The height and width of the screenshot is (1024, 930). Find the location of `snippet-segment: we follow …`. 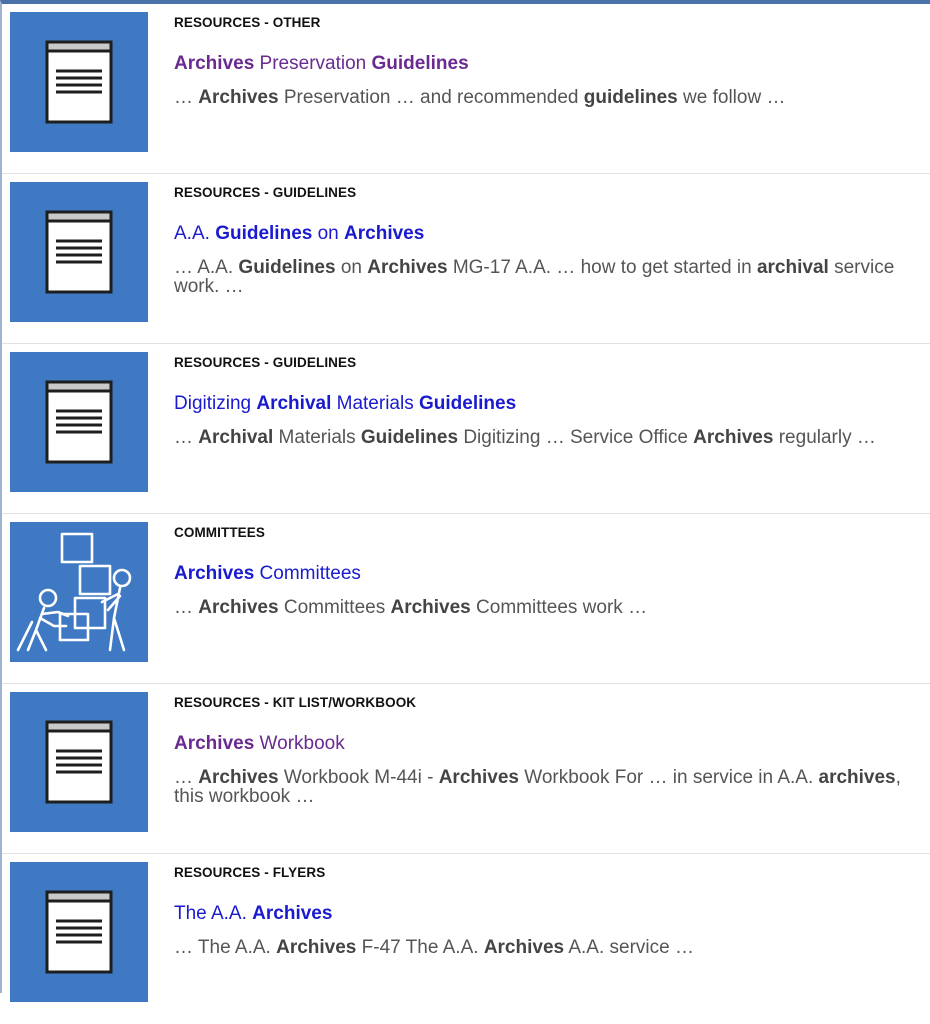

snippet-segment: we follow … is located at coordinates (731, 97).